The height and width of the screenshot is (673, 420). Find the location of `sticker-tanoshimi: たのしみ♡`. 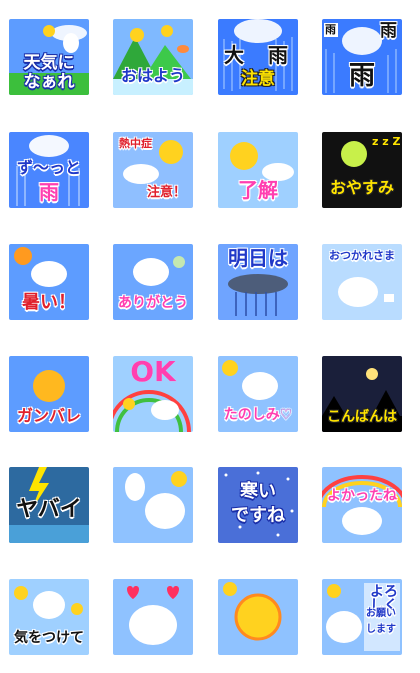

sticker-tanoshimi: たのしみ♡ is located at coordinates (258, 394).